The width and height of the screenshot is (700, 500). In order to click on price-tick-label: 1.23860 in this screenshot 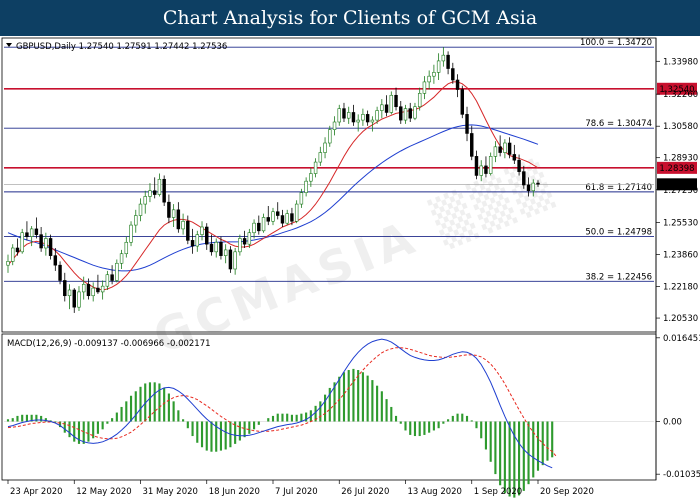, I will do `click(680, 255)`.